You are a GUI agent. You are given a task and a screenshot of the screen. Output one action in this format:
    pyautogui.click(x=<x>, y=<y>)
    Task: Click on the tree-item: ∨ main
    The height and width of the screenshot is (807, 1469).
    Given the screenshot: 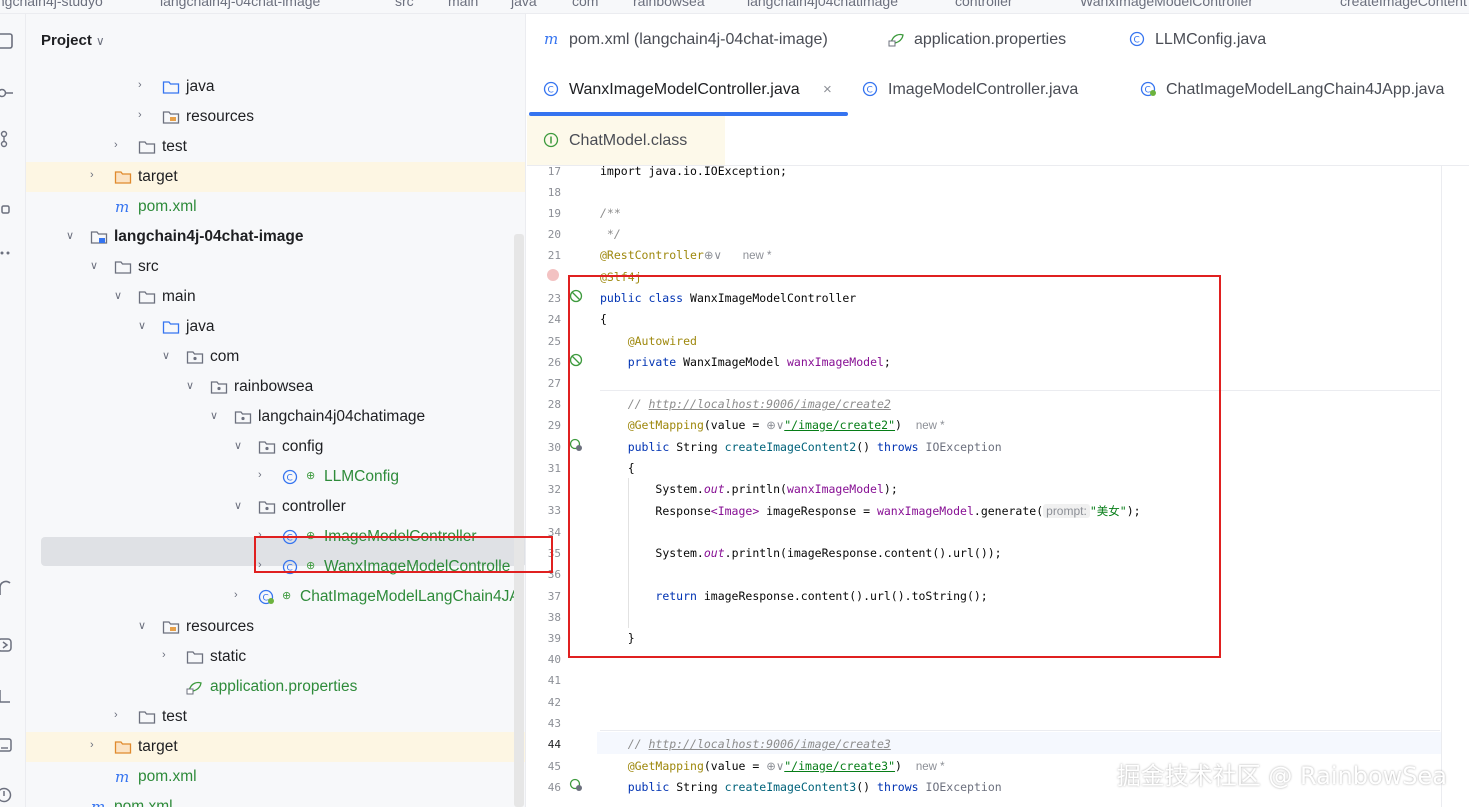 What is the action you would take?
    pyautogui.click(x=275, y=297)
    